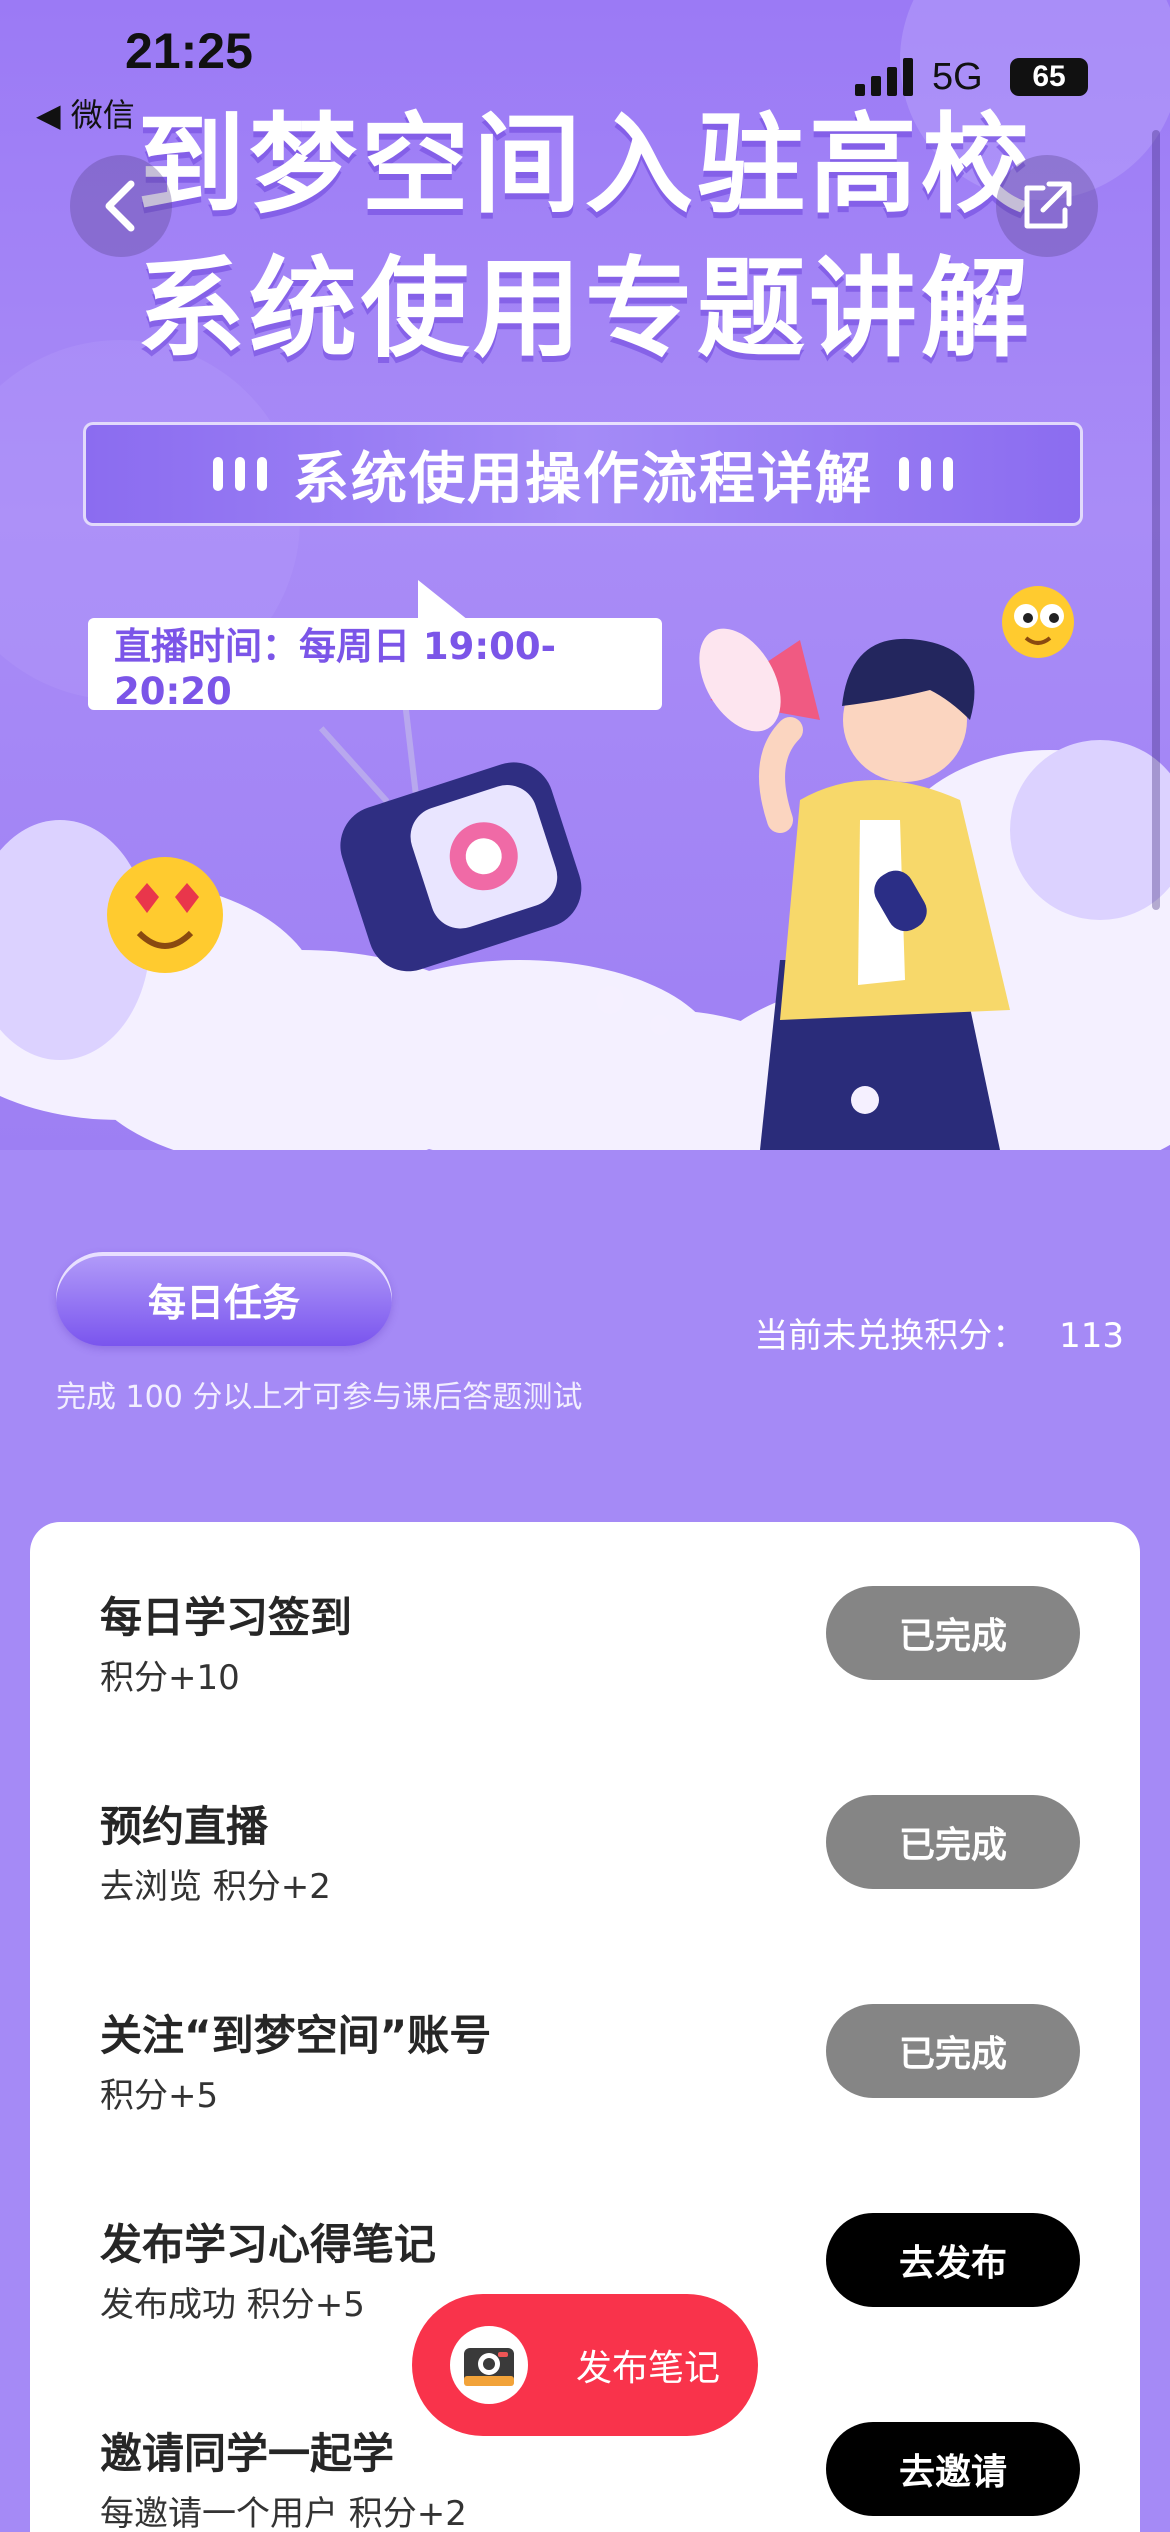  Describe the element at coordinates (224, 1299) in the screenshot. I see `daily-tasks-tab: 每日任务` at that location.